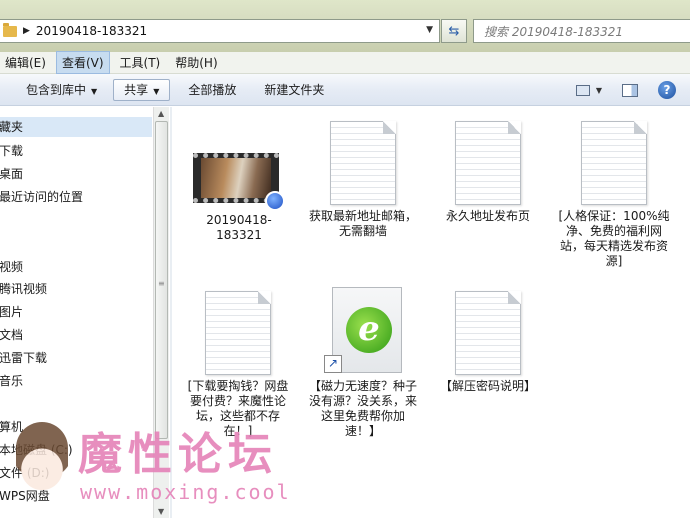 The height and width of the screenshot is (518, 690). What do you see at coordinates (667, 90) in the screenshot?
I see `help-icon: ?` at bounding box center [667, 90].